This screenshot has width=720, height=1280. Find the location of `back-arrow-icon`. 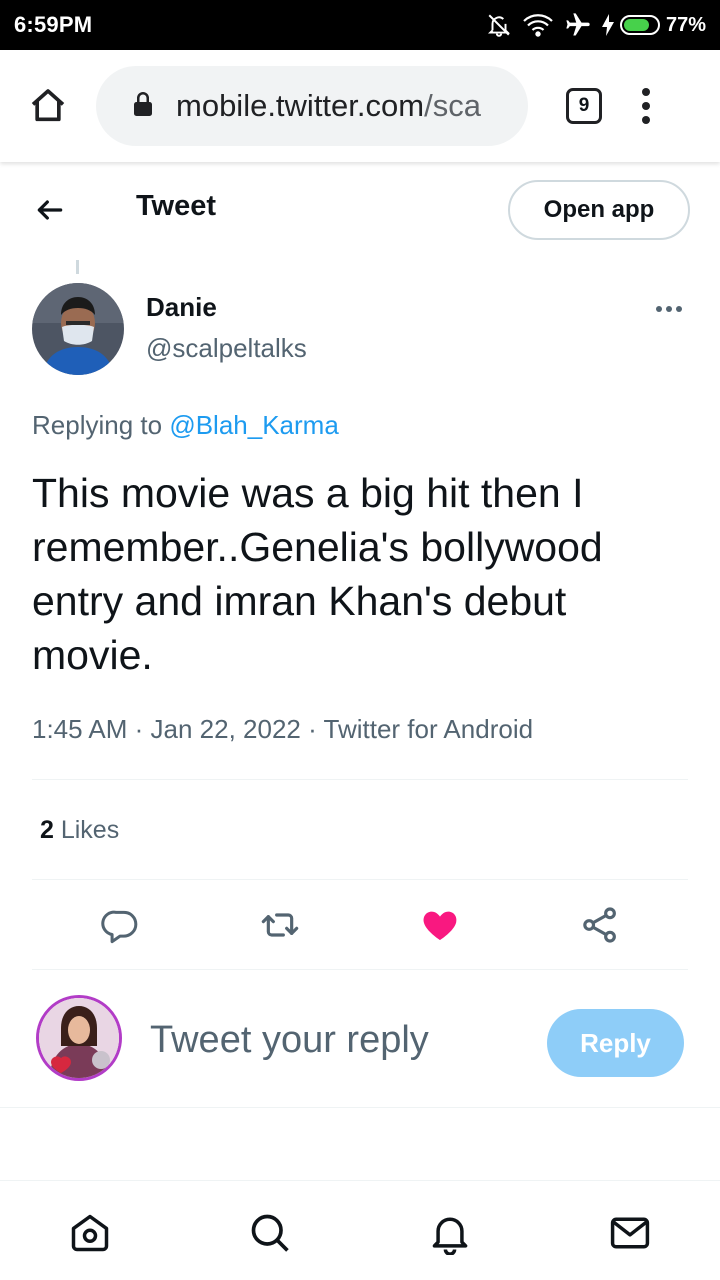

back-arrow-icon is located at coordinates (50, 210).